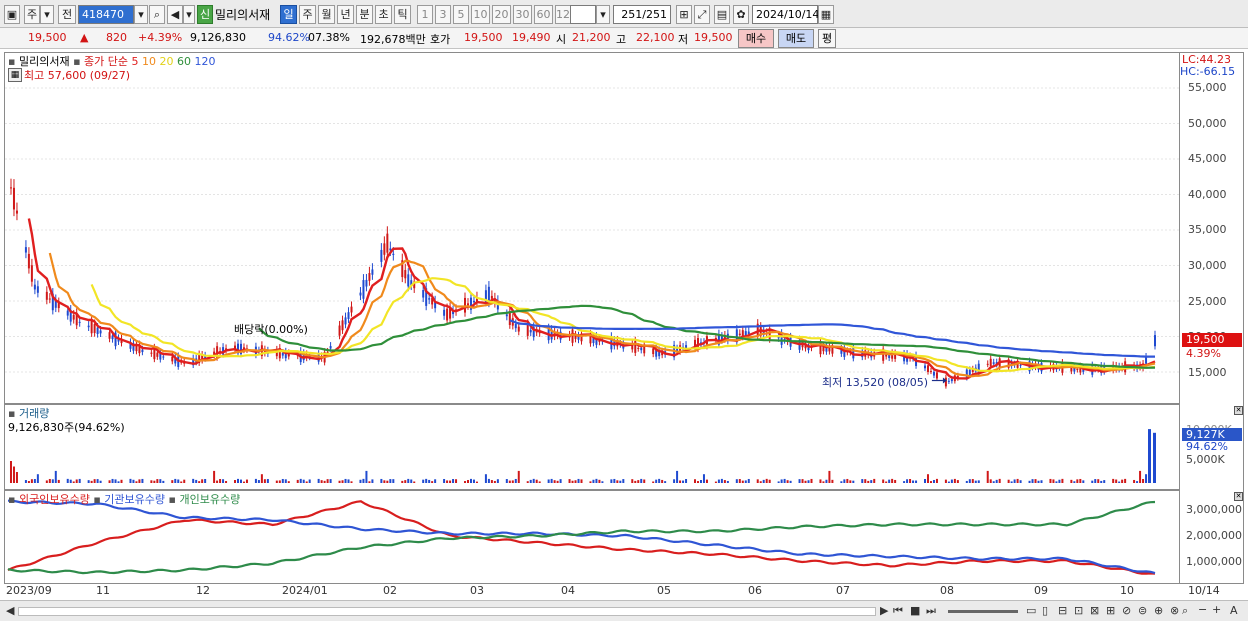 This screenshot has width=1248, height=621. Describe the element at coordinates (443, 14) in the screenshot. I see `interval-button: 3` at that location.